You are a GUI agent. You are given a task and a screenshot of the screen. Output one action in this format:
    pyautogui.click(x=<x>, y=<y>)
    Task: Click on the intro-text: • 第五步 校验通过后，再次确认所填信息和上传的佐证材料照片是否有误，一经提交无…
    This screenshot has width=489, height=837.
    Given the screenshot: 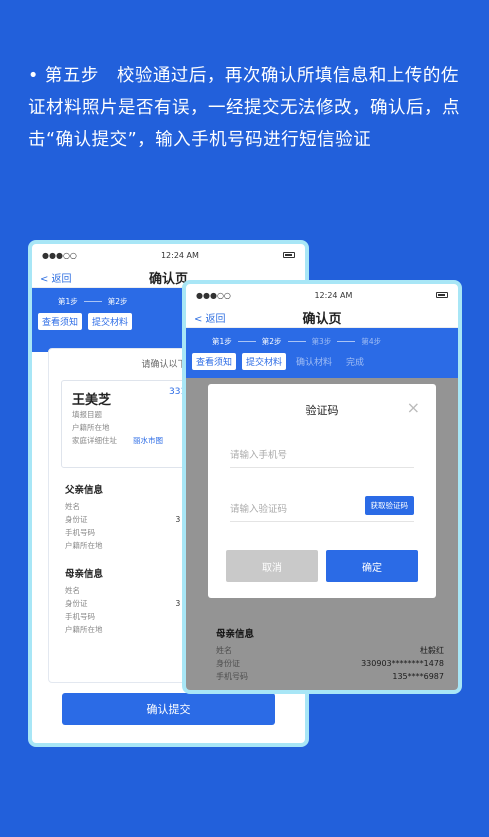 What is the action you would take?
    pyautogui.click(x=244, y=108)
    